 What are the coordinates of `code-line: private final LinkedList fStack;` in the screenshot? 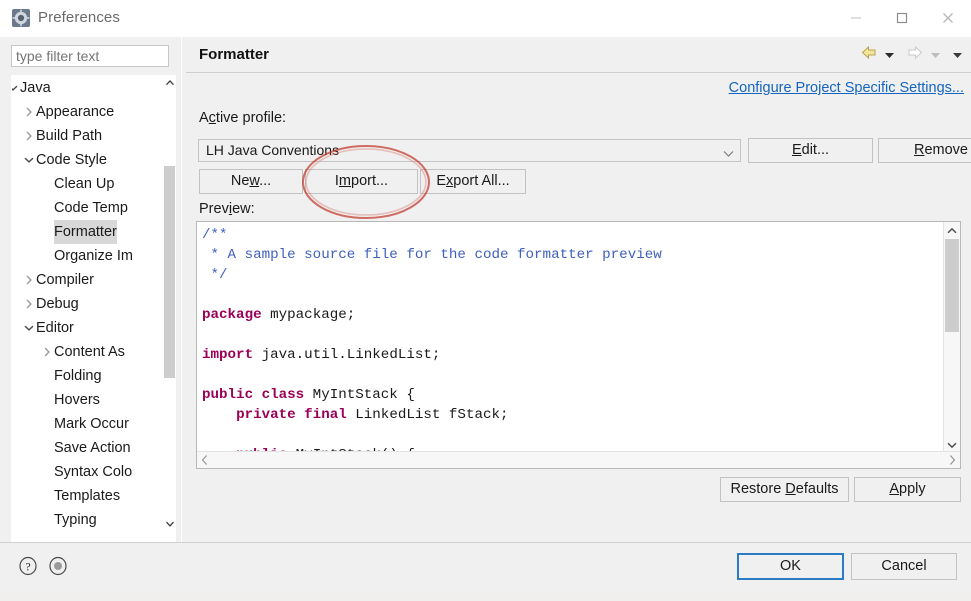 It's located at (432, 415).